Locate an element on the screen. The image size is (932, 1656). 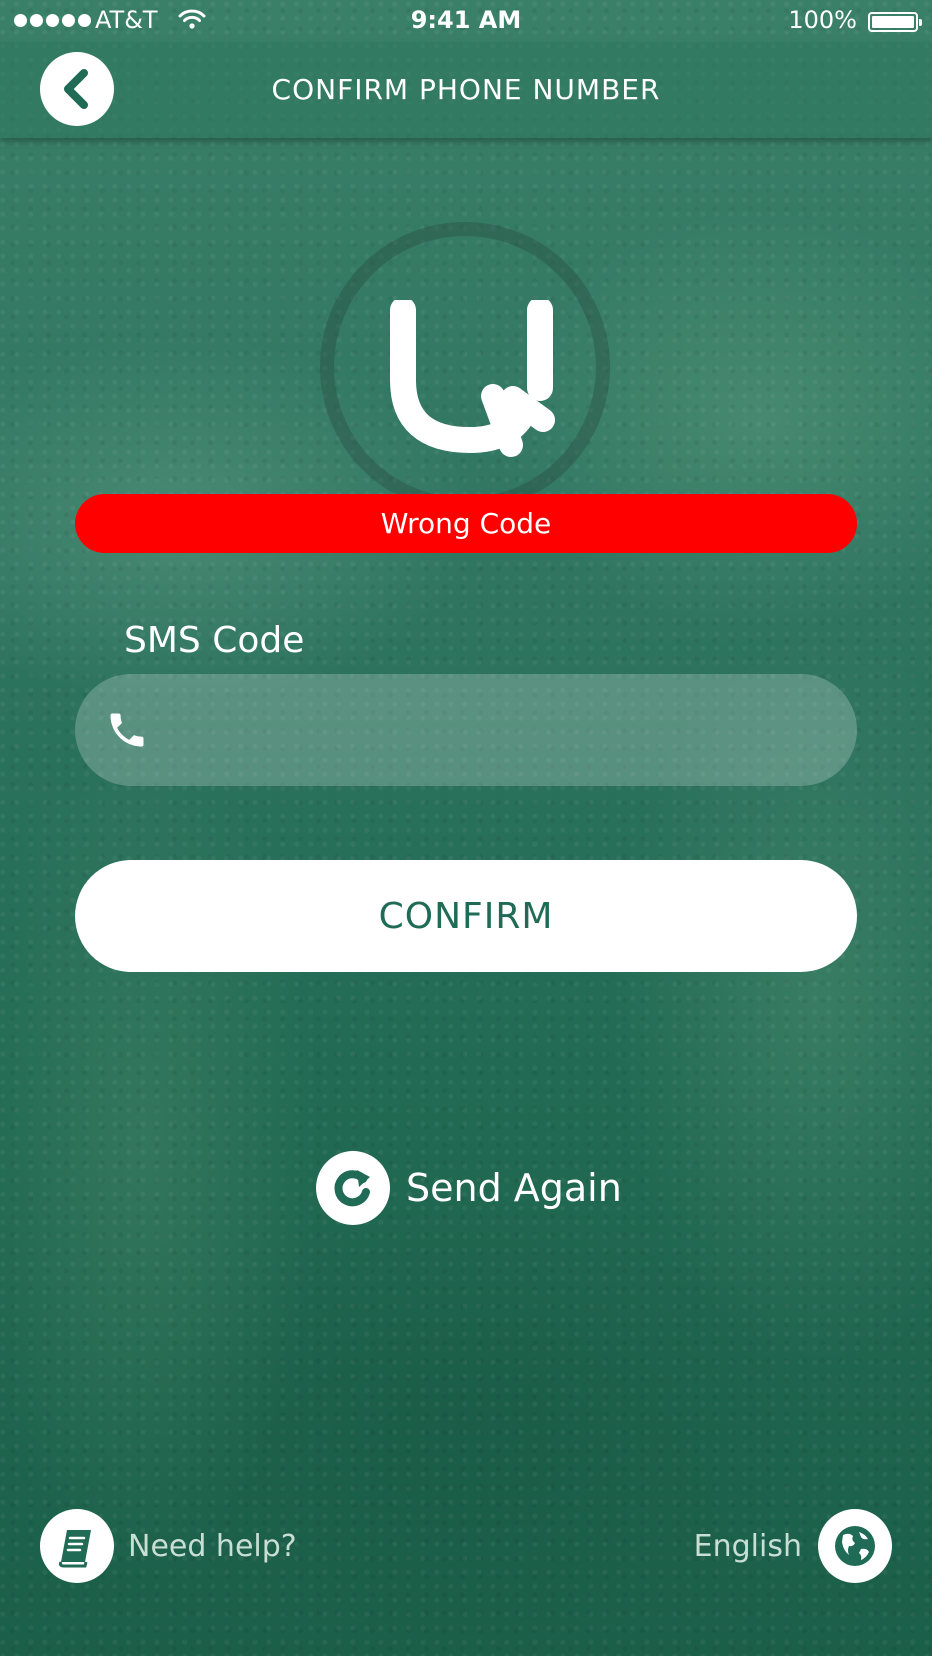
need-help-link: Need help? is located at coordinates (168, 1546).